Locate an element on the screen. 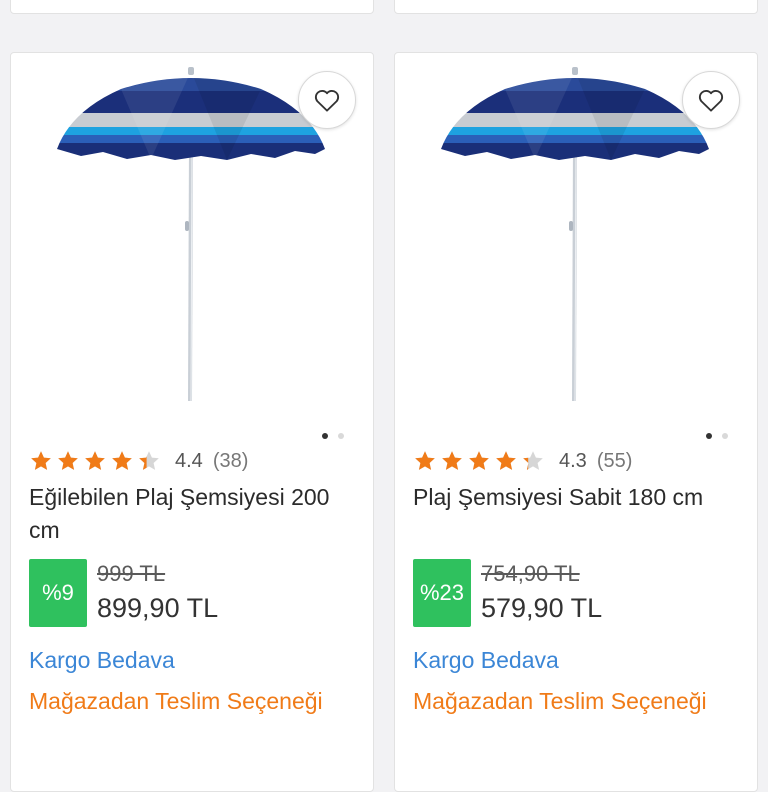 The width and height of the screenshot is (768, 792). product-title: Eğilebilen Plaj Şemsiyesi 200 cm is located at coordinates (189, 514).